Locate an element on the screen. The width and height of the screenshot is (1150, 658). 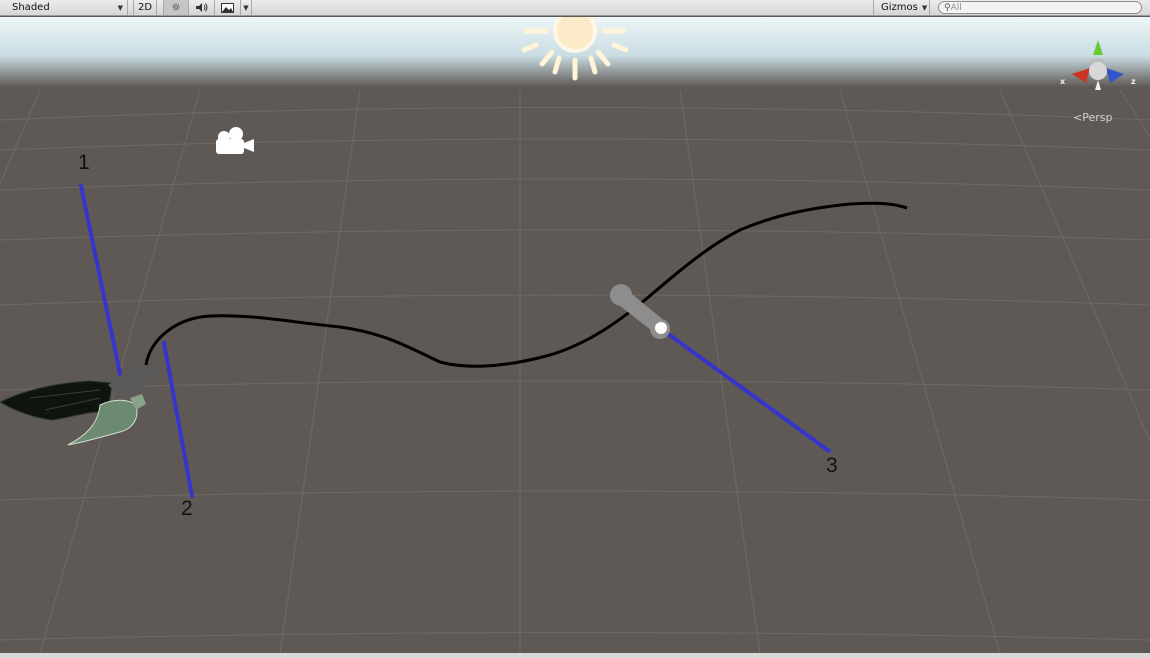
gizmo-x-label: x is located at coordinates (1063, 81).